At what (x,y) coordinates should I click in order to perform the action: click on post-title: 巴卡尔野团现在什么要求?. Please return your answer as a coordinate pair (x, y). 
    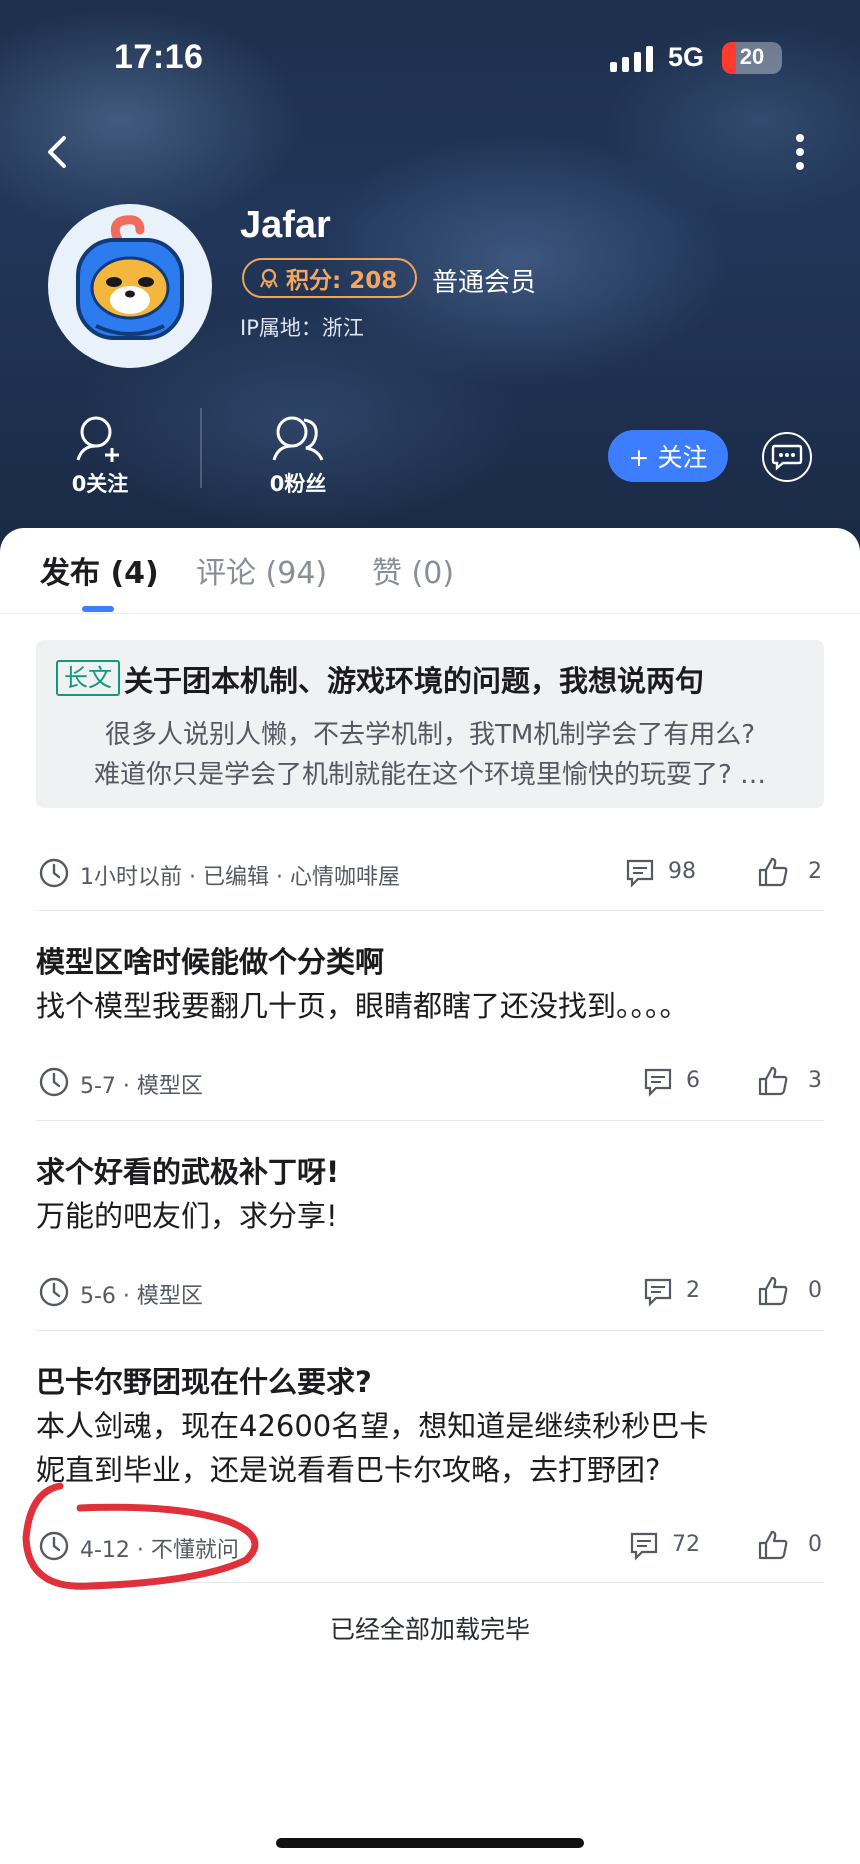
    Looking at the image, I should click on (204, 1382).